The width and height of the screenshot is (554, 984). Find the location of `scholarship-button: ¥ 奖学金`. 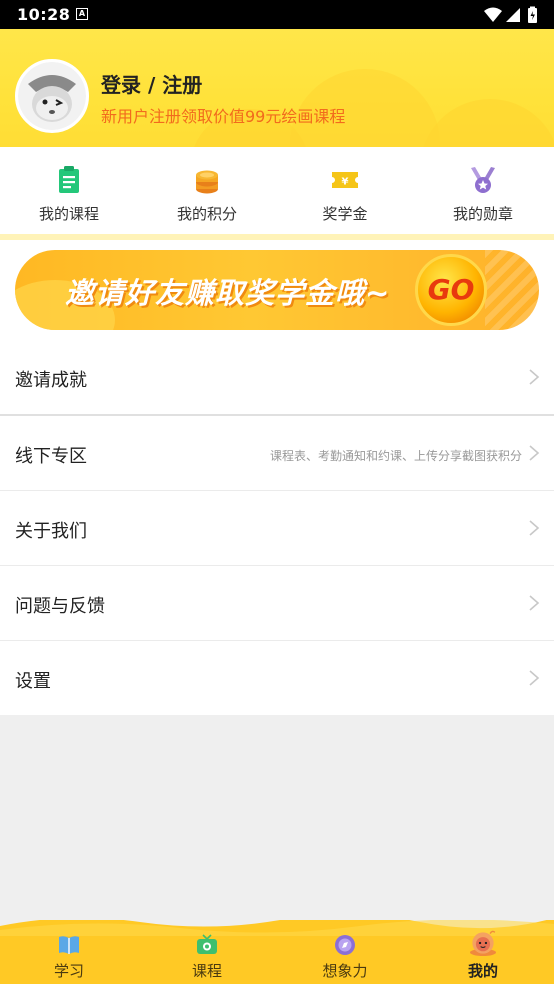

scholarship-button: ¥ 奖学金 is located at coordinates (345, 190).